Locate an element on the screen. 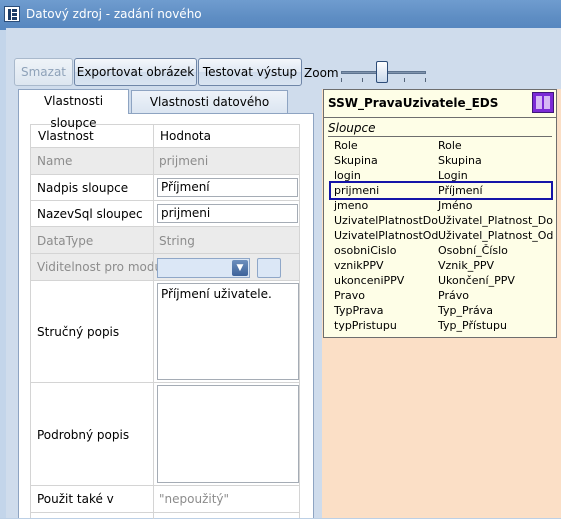 The width and height of the screenshot is (561, 519). delete-button: Smazat is located at coordinates (43, 72).